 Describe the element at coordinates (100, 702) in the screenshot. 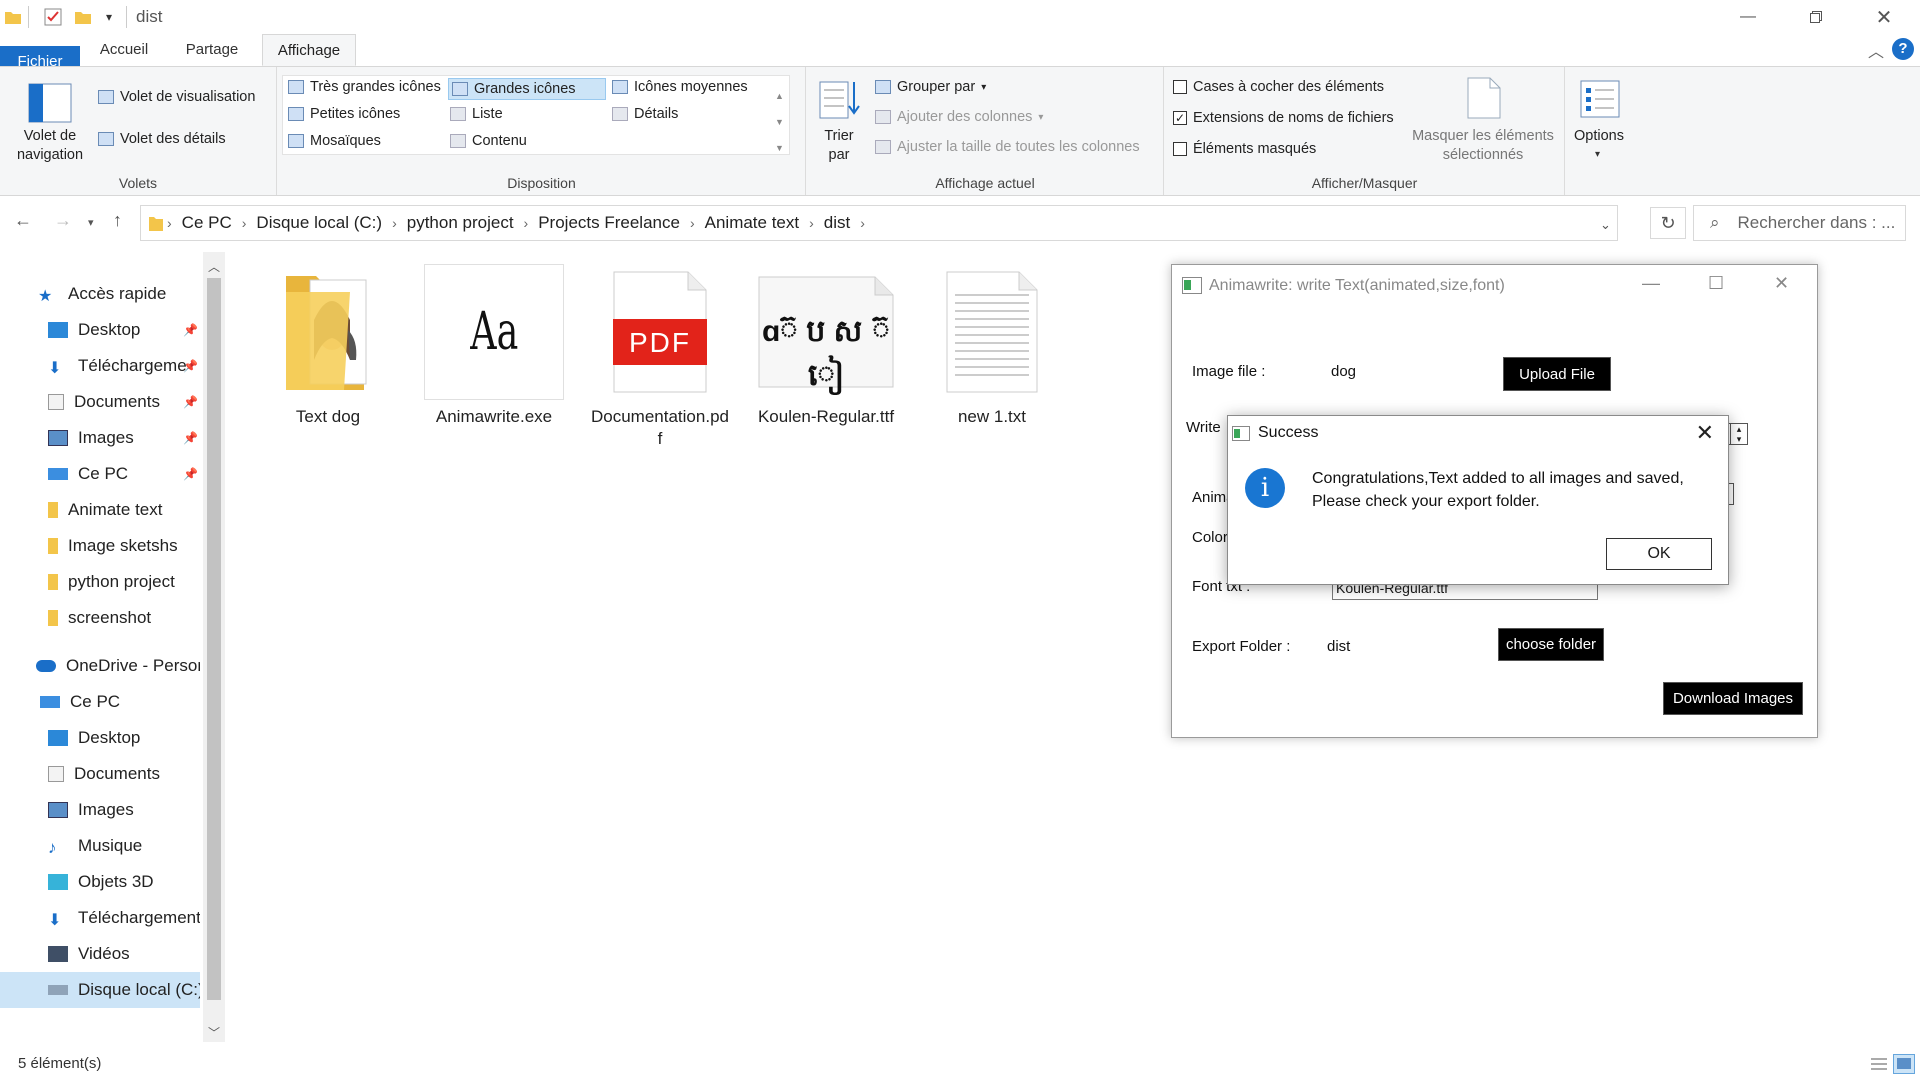

I see `nav-ce-pc: Ce PC` at that location.